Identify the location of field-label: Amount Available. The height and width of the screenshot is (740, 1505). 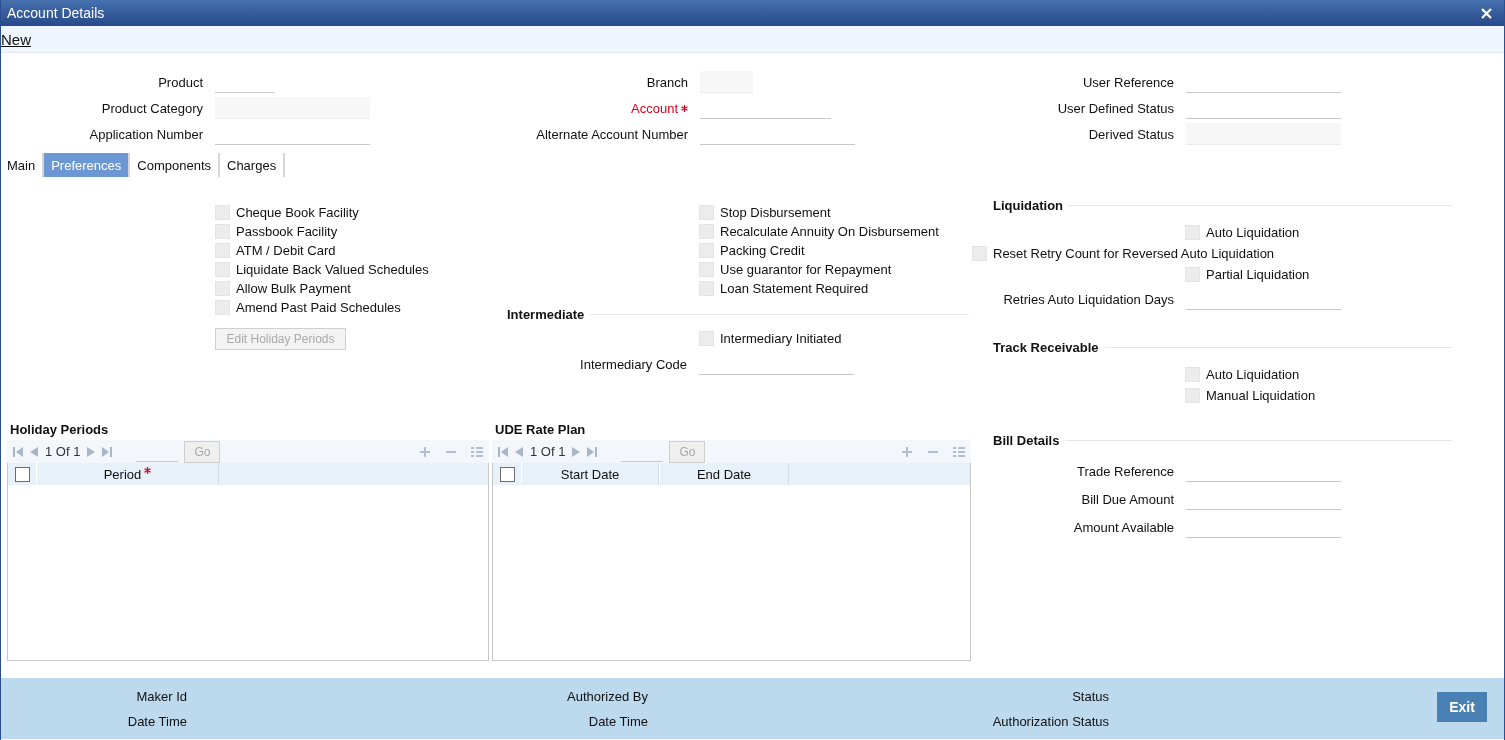
(1123, 527).